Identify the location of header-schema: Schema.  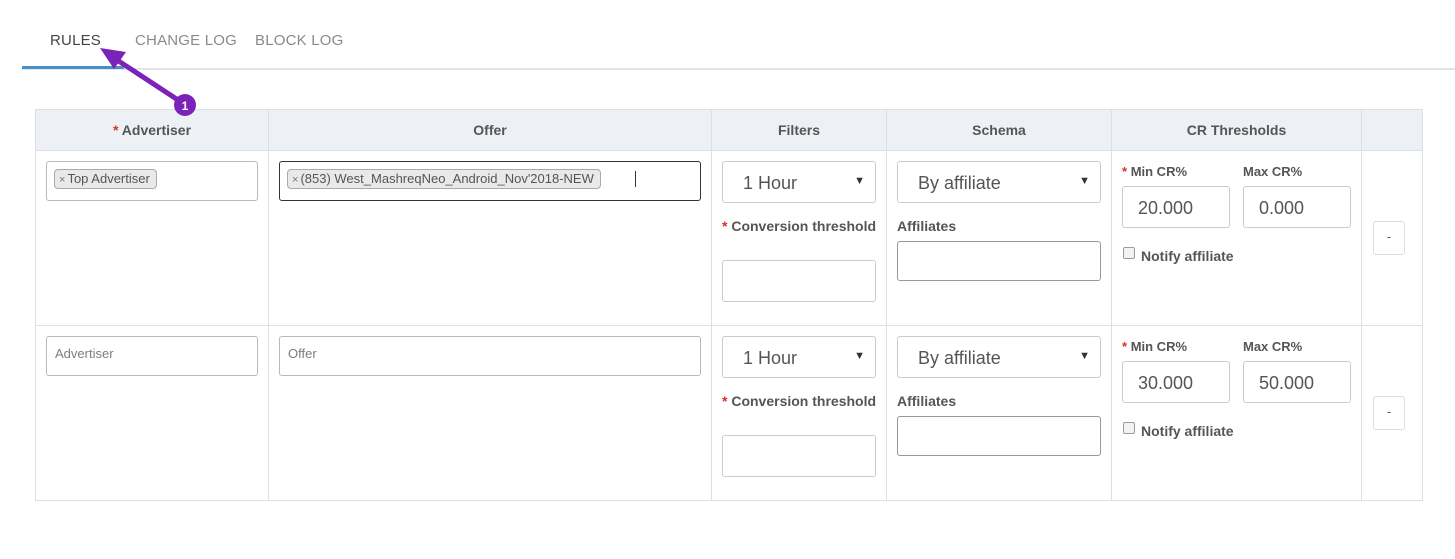
(999, 130).